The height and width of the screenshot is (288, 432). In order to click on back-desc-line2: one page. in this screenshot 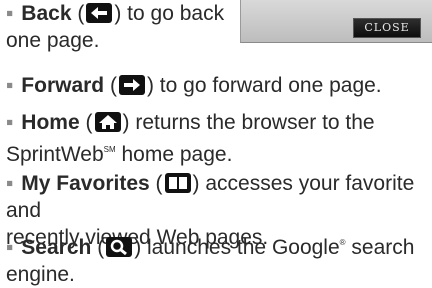, I will do `click(53, 40)`.